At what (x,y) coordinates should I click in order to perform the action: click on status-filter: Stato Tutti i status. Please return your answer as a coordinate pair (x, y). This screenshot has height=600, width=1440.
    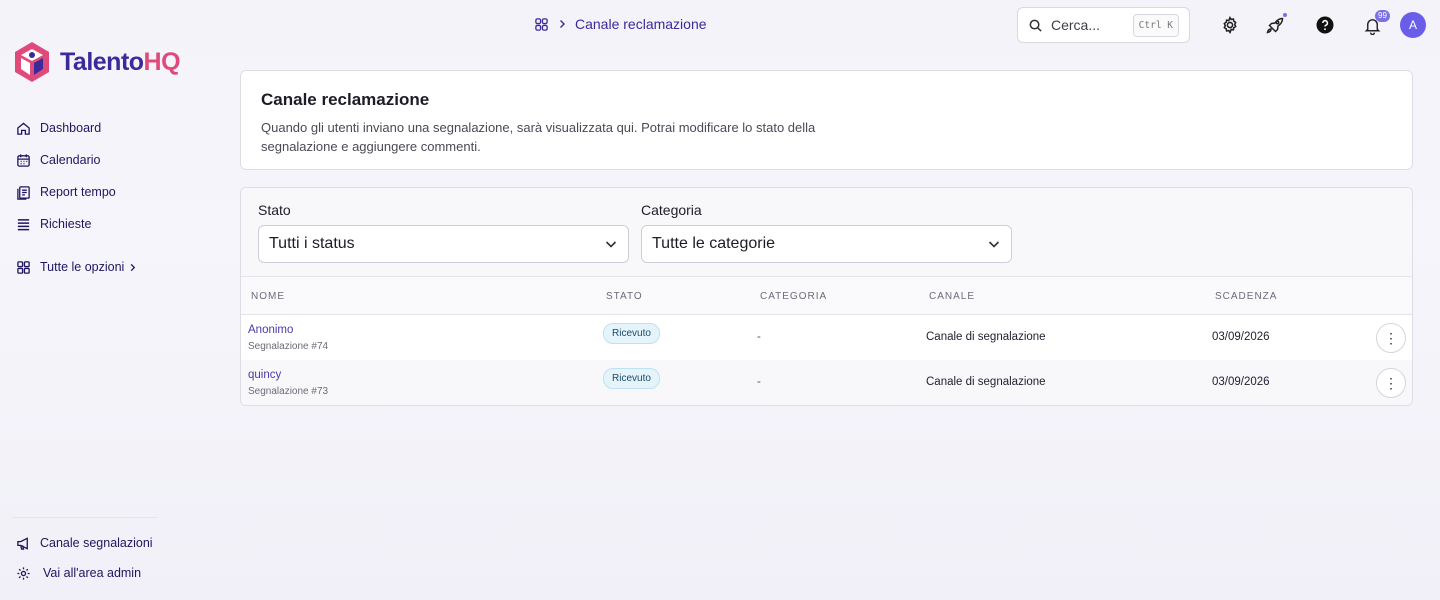
    Looking at the image, I should click on (443, 232).